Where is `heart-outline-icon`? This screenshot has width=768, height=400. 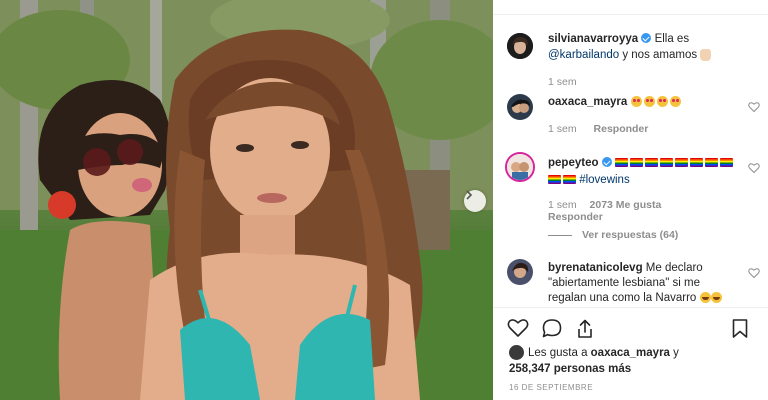 heart-outline-icon is located at coordinates (518, 328).